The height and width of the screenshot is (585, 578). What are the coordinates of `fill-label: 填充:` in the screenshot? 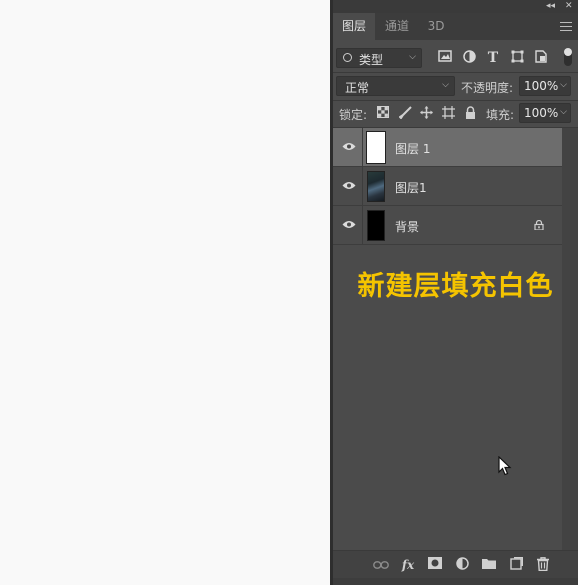 It's located at (500, 115).